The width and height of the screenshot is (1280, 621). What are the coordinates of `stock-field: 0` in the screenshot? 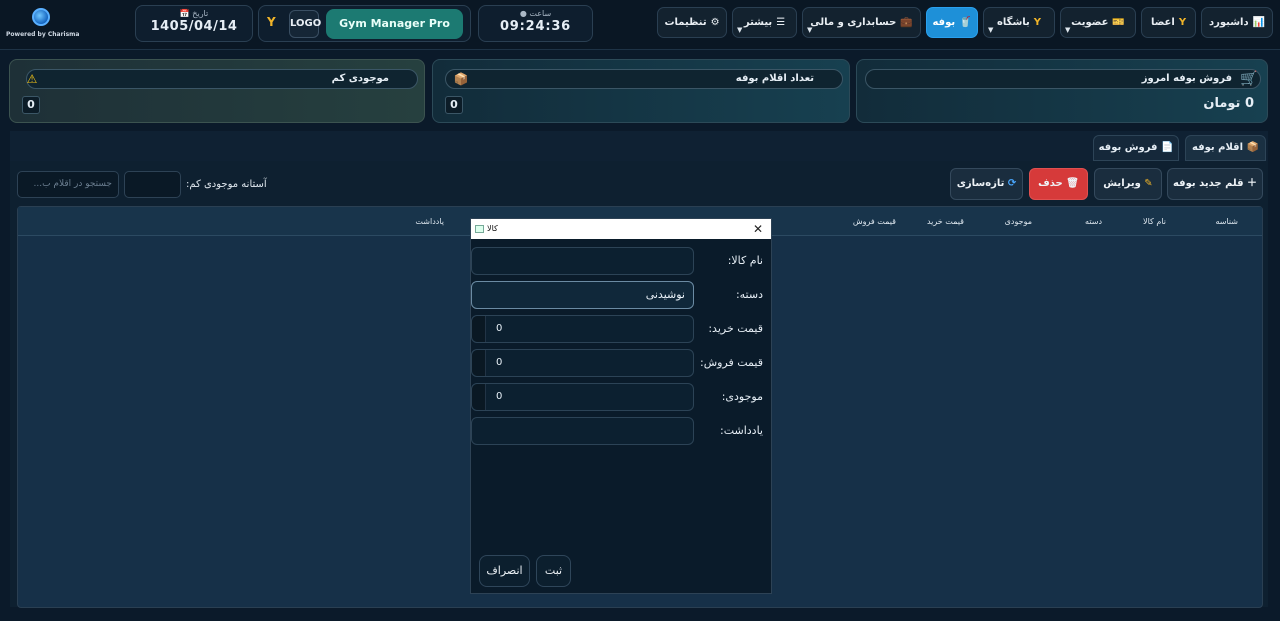 It's located at (582, 397).